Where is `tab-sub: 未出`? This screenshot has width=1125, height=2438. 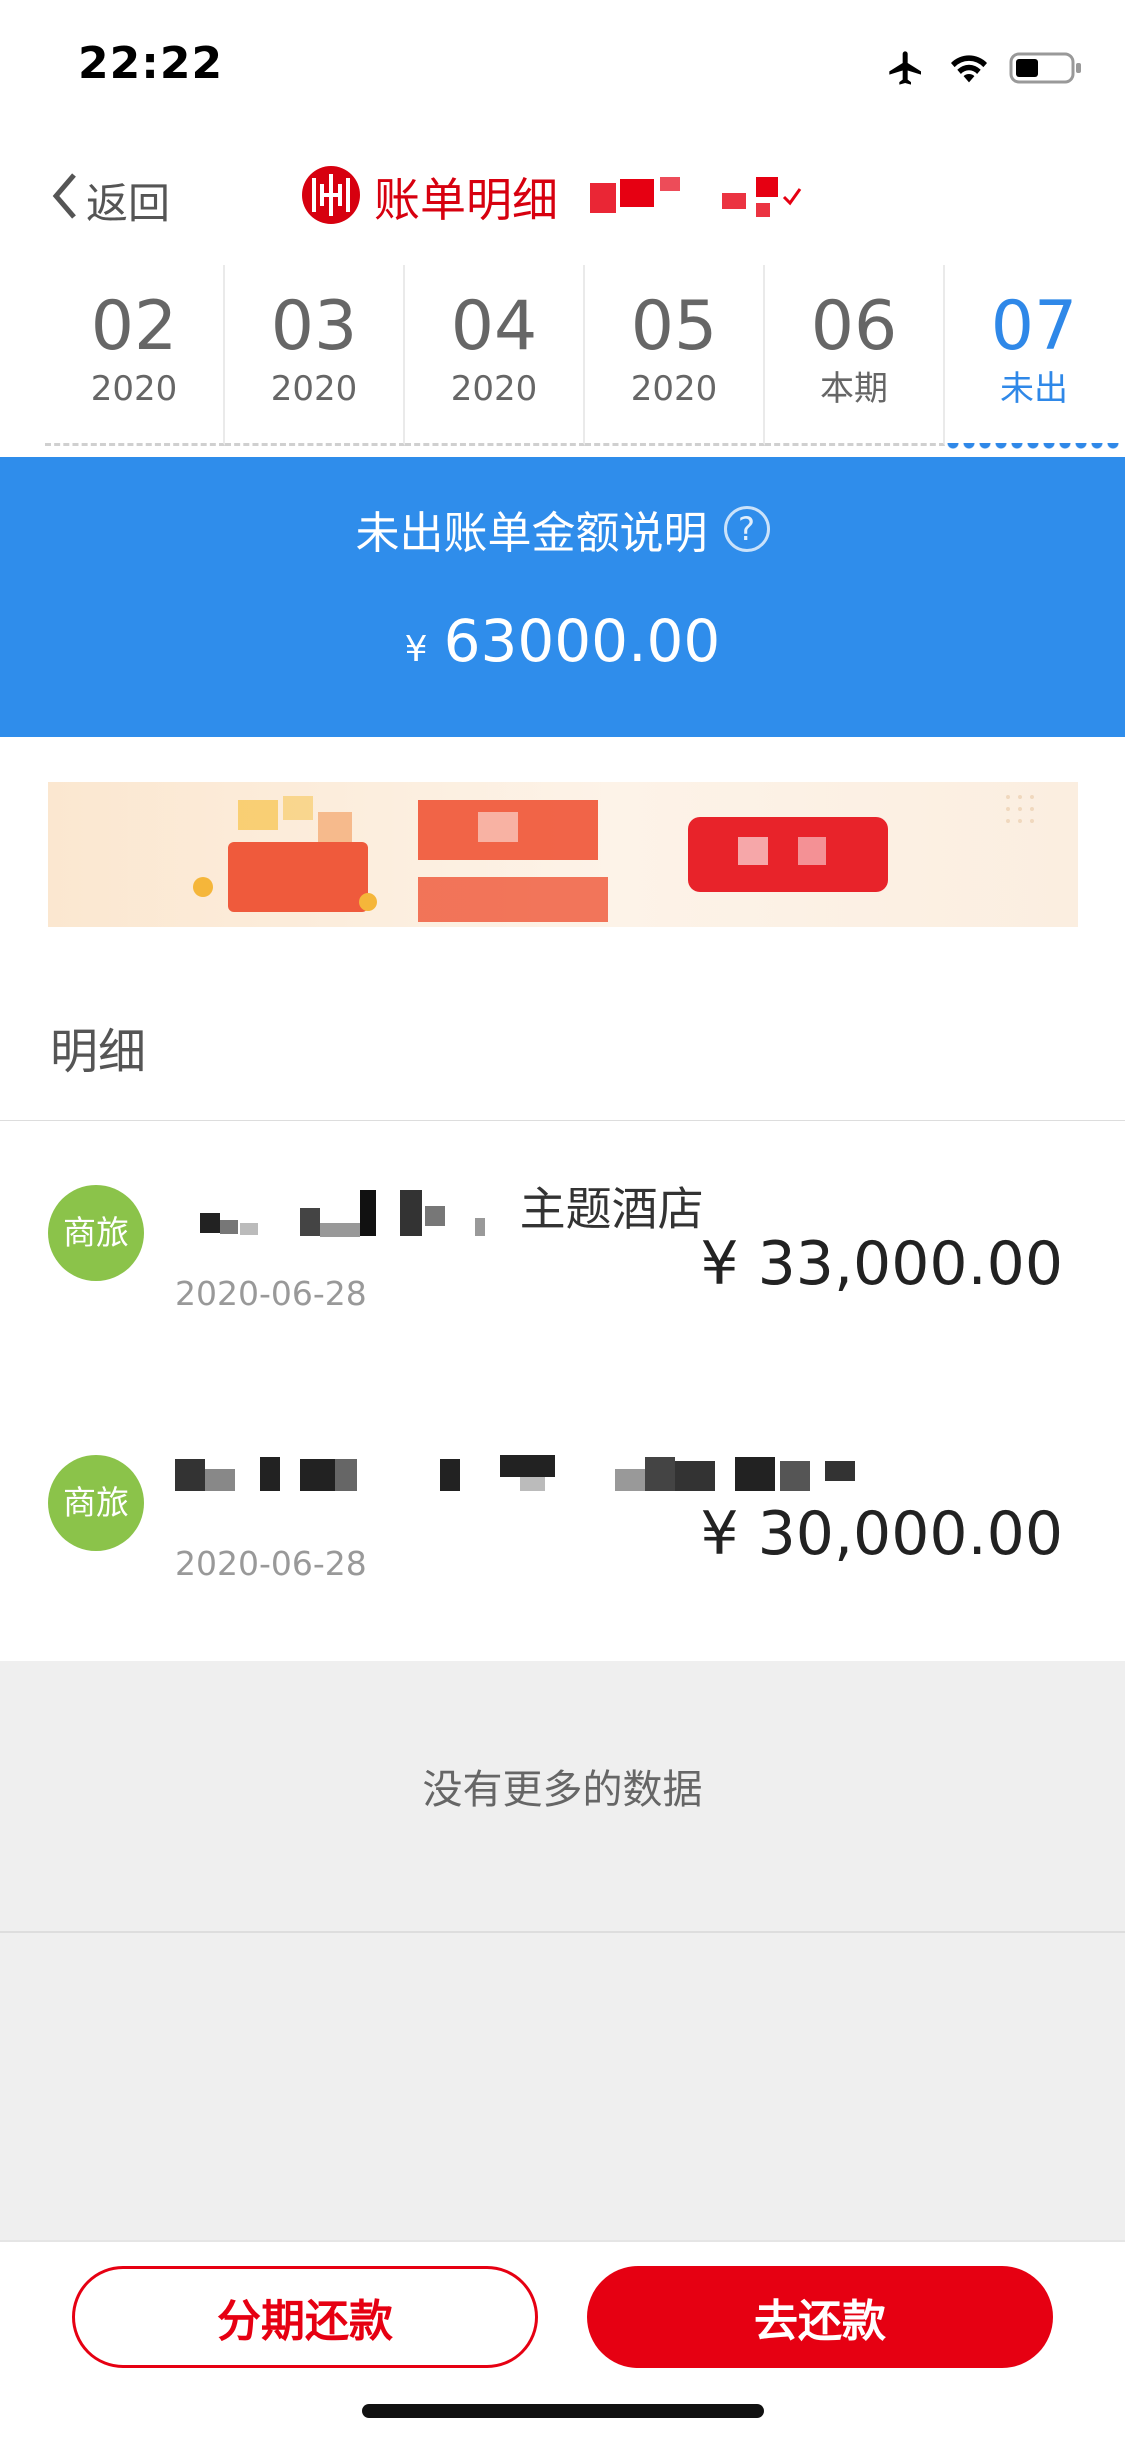 tab-sub: 未出 is located at coordinates (1034, 389).